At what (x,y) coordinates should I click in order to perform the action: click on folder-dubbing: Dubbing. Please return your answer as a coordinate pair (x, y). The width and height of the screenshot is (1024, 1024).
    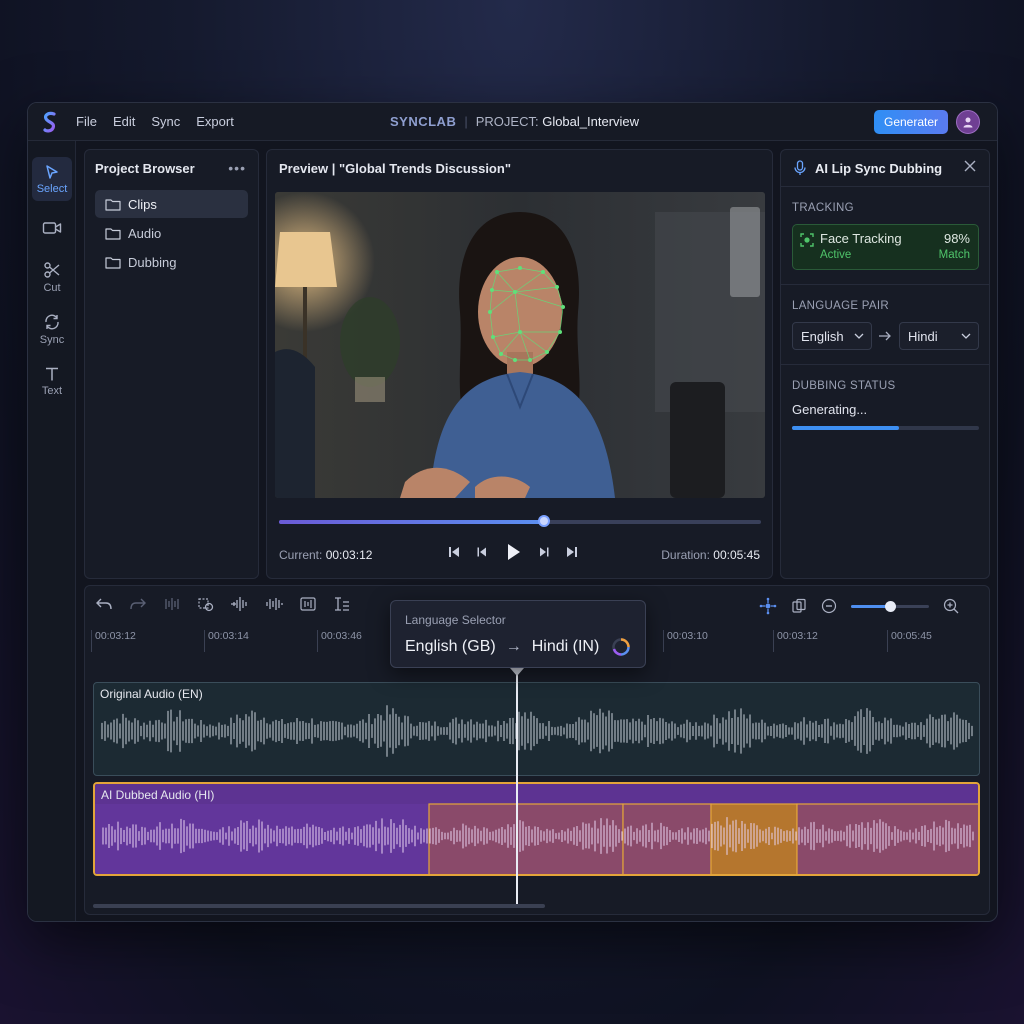
    Looking at the image, I should click on (171, 262).